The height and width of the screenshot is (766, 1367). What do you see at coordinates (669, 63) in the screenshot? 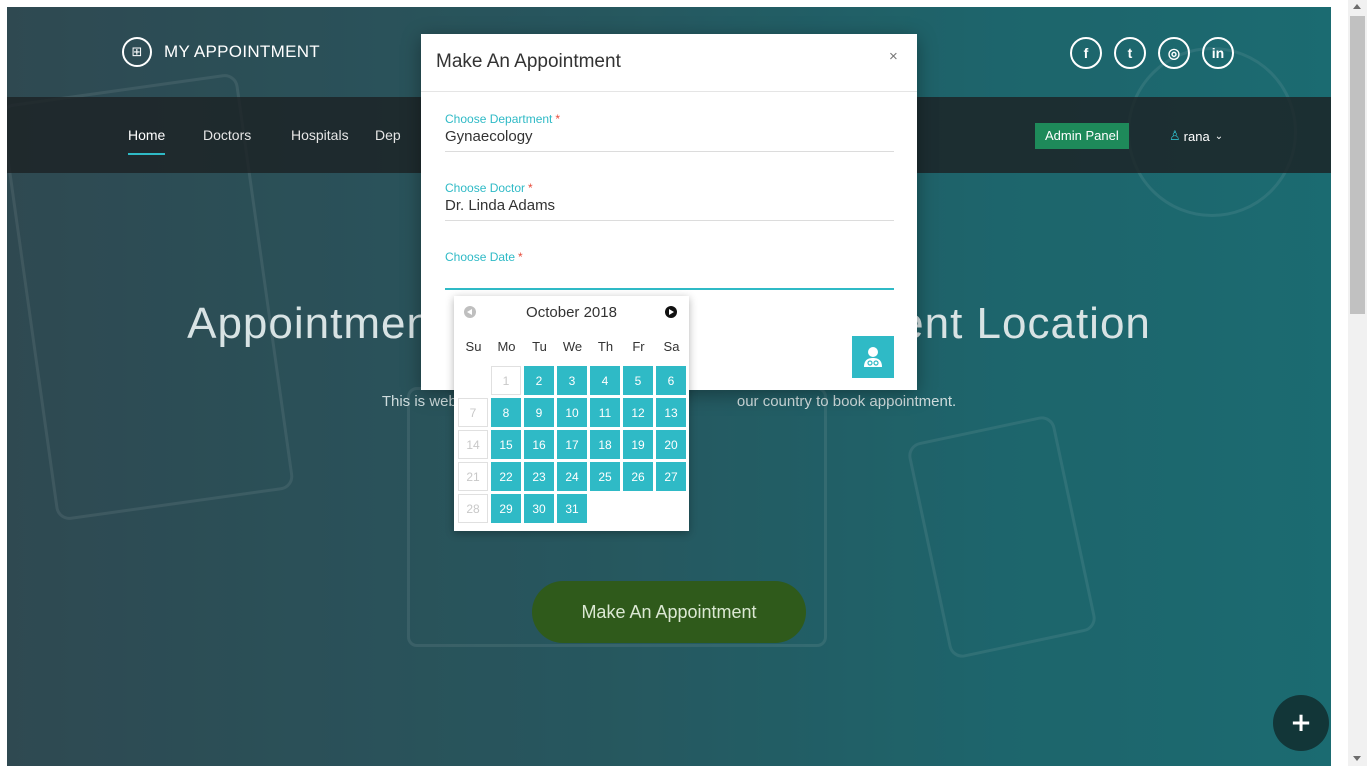
I see `modal-header: Make An Appointment ×` at bounding box center [669, 63].